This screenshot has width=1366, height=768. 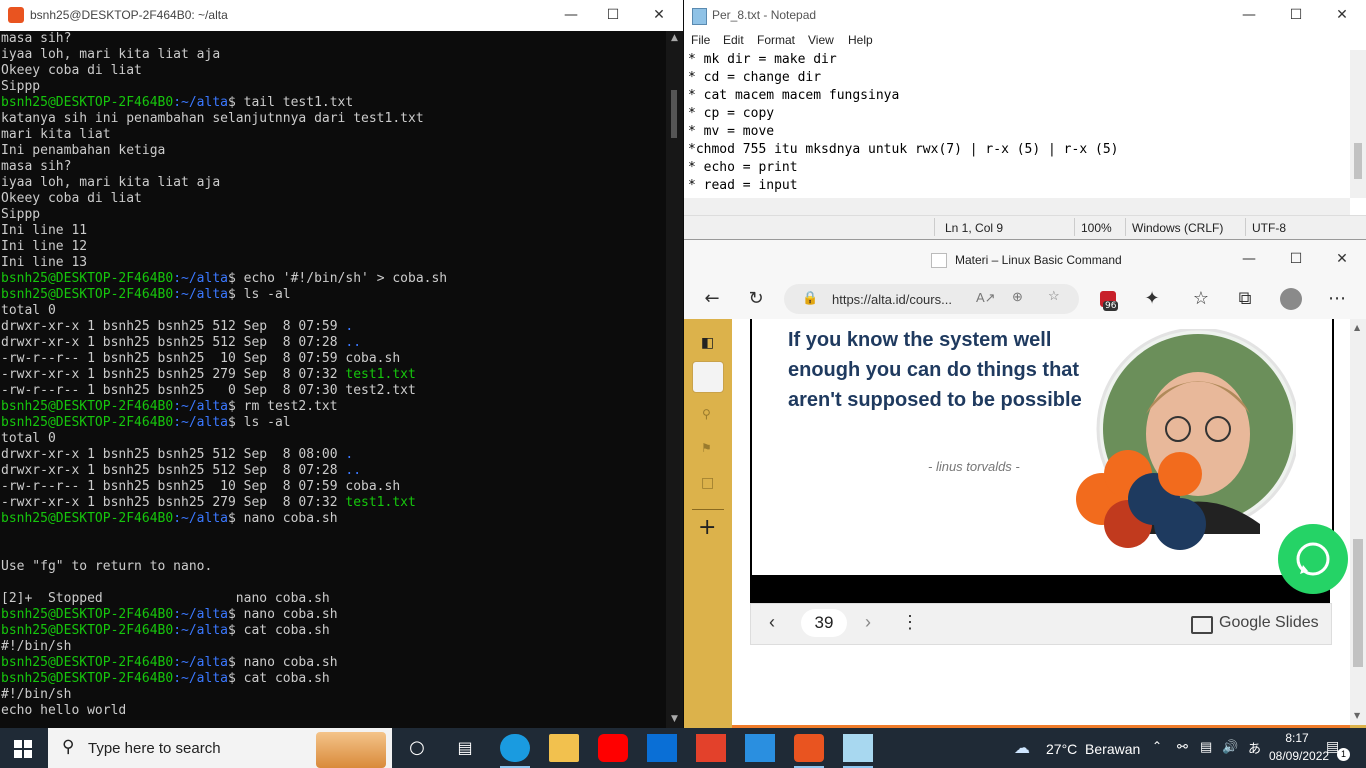 I want to click on collections-icon: ⧉, so click(x=1245, y=299).